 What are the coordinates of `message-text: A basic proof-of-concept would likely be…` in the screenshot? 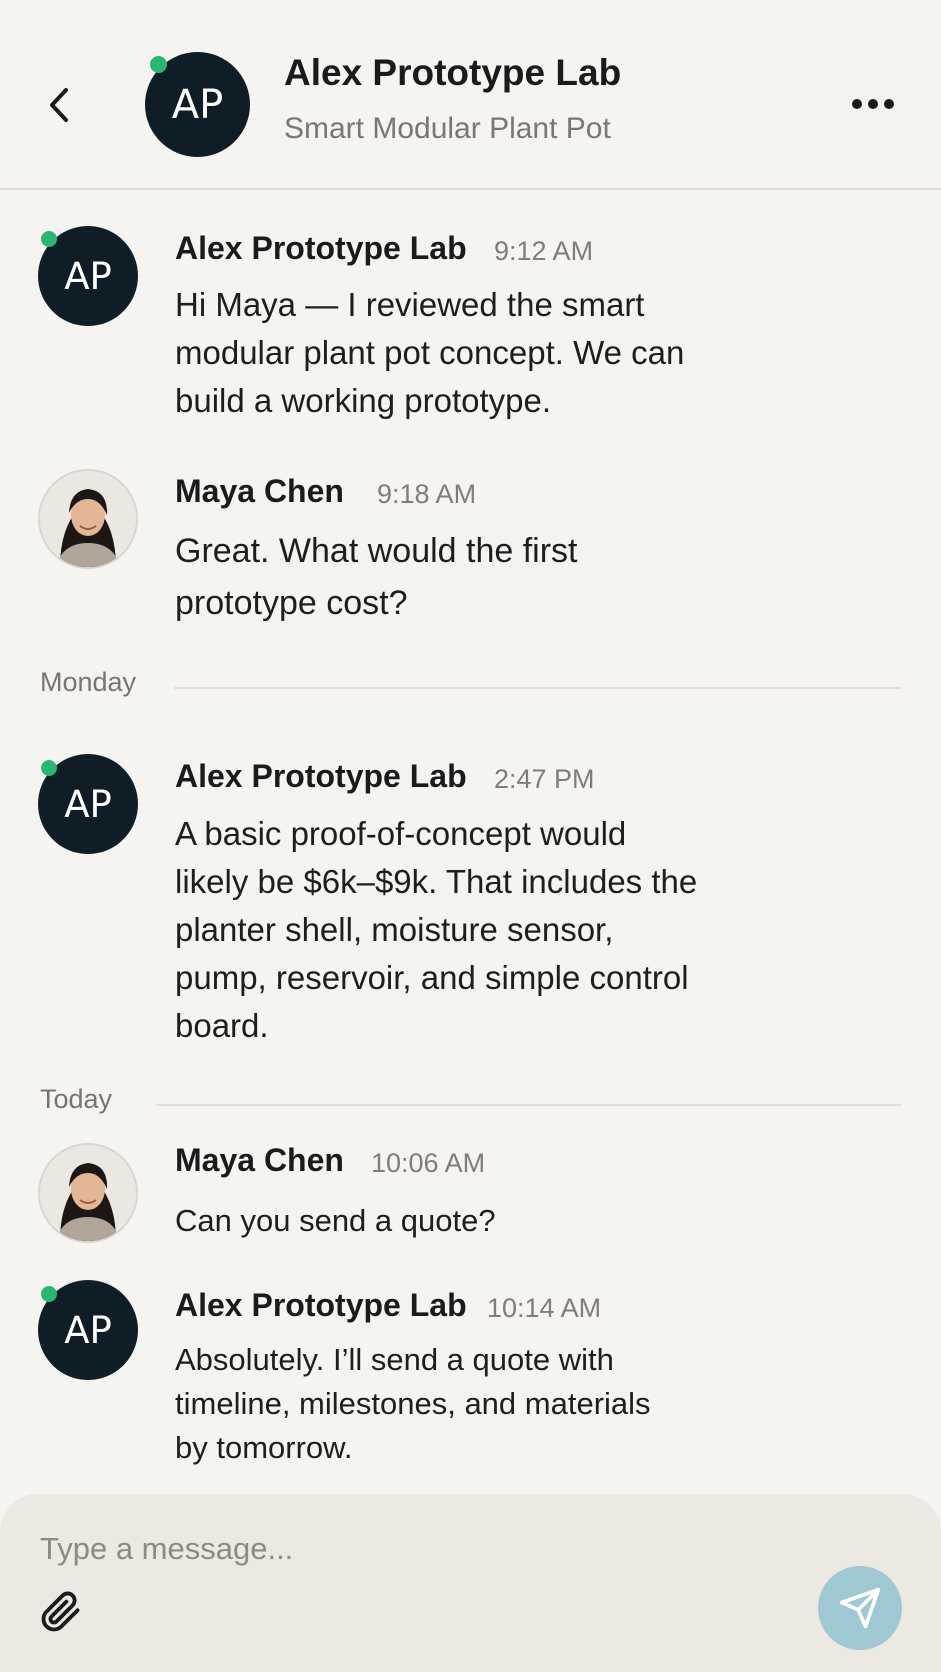 It's located at (436, 929).